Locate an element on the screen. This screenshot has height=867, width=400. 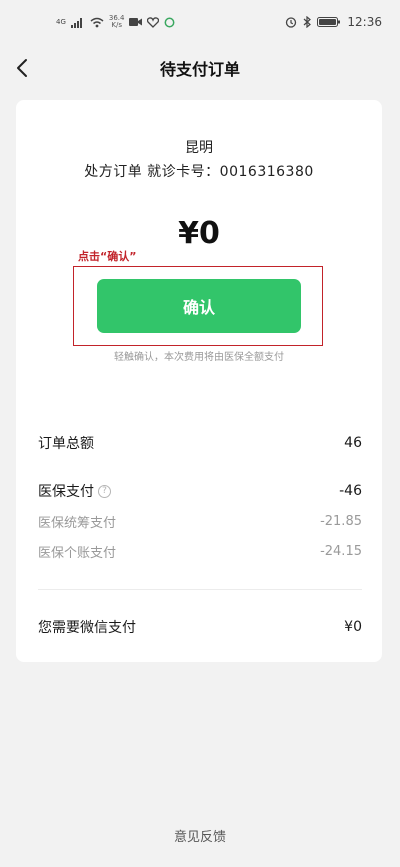
divider is located at coordinates (200, 589).